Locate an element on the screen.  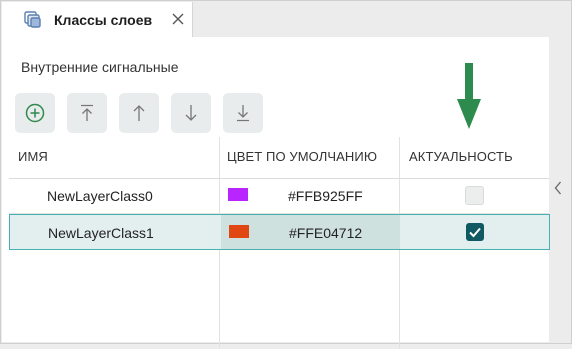
tab-title: Классы слоев is located at coordinates (103, 20).